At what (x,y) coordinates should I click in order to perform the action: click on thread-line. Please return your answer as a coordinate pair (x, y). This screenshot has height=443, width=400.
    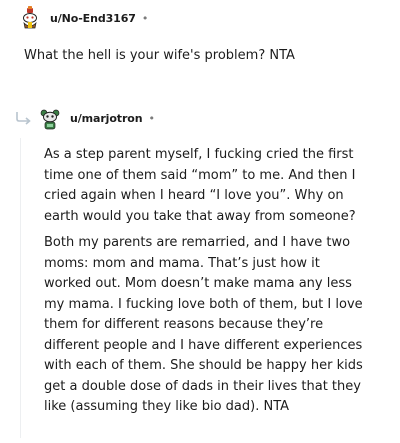
    Looking at the image, I should click on (20, 288).